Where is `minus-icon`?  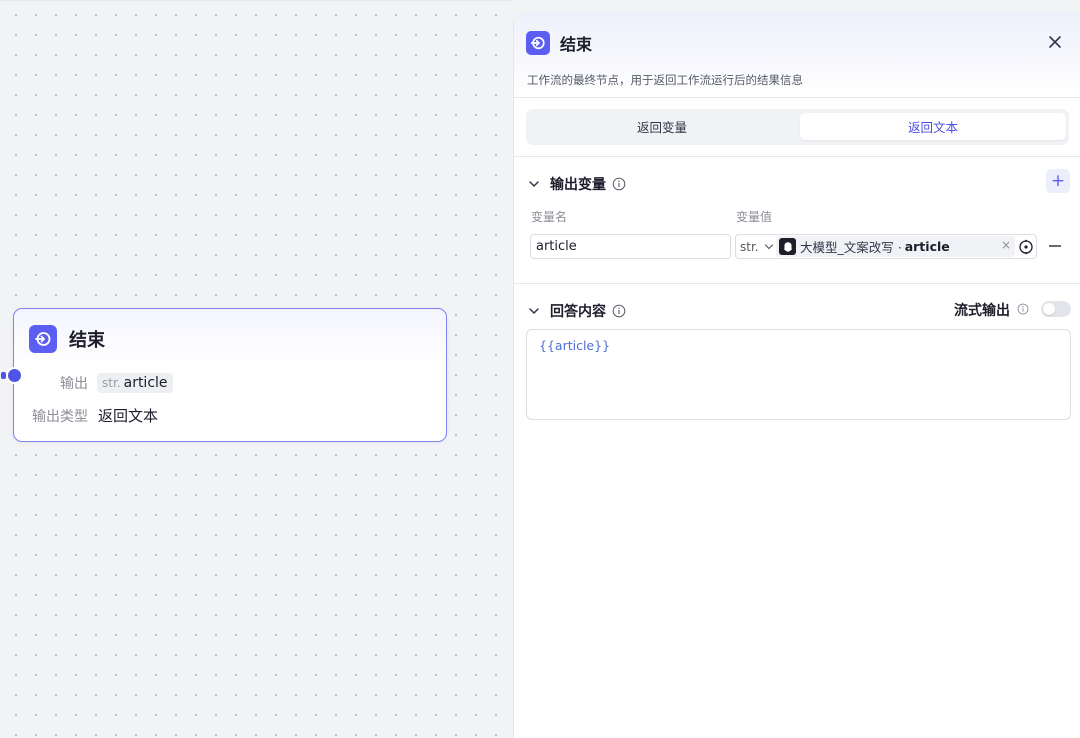 minus-icon is located at coordinates (1055, 246).